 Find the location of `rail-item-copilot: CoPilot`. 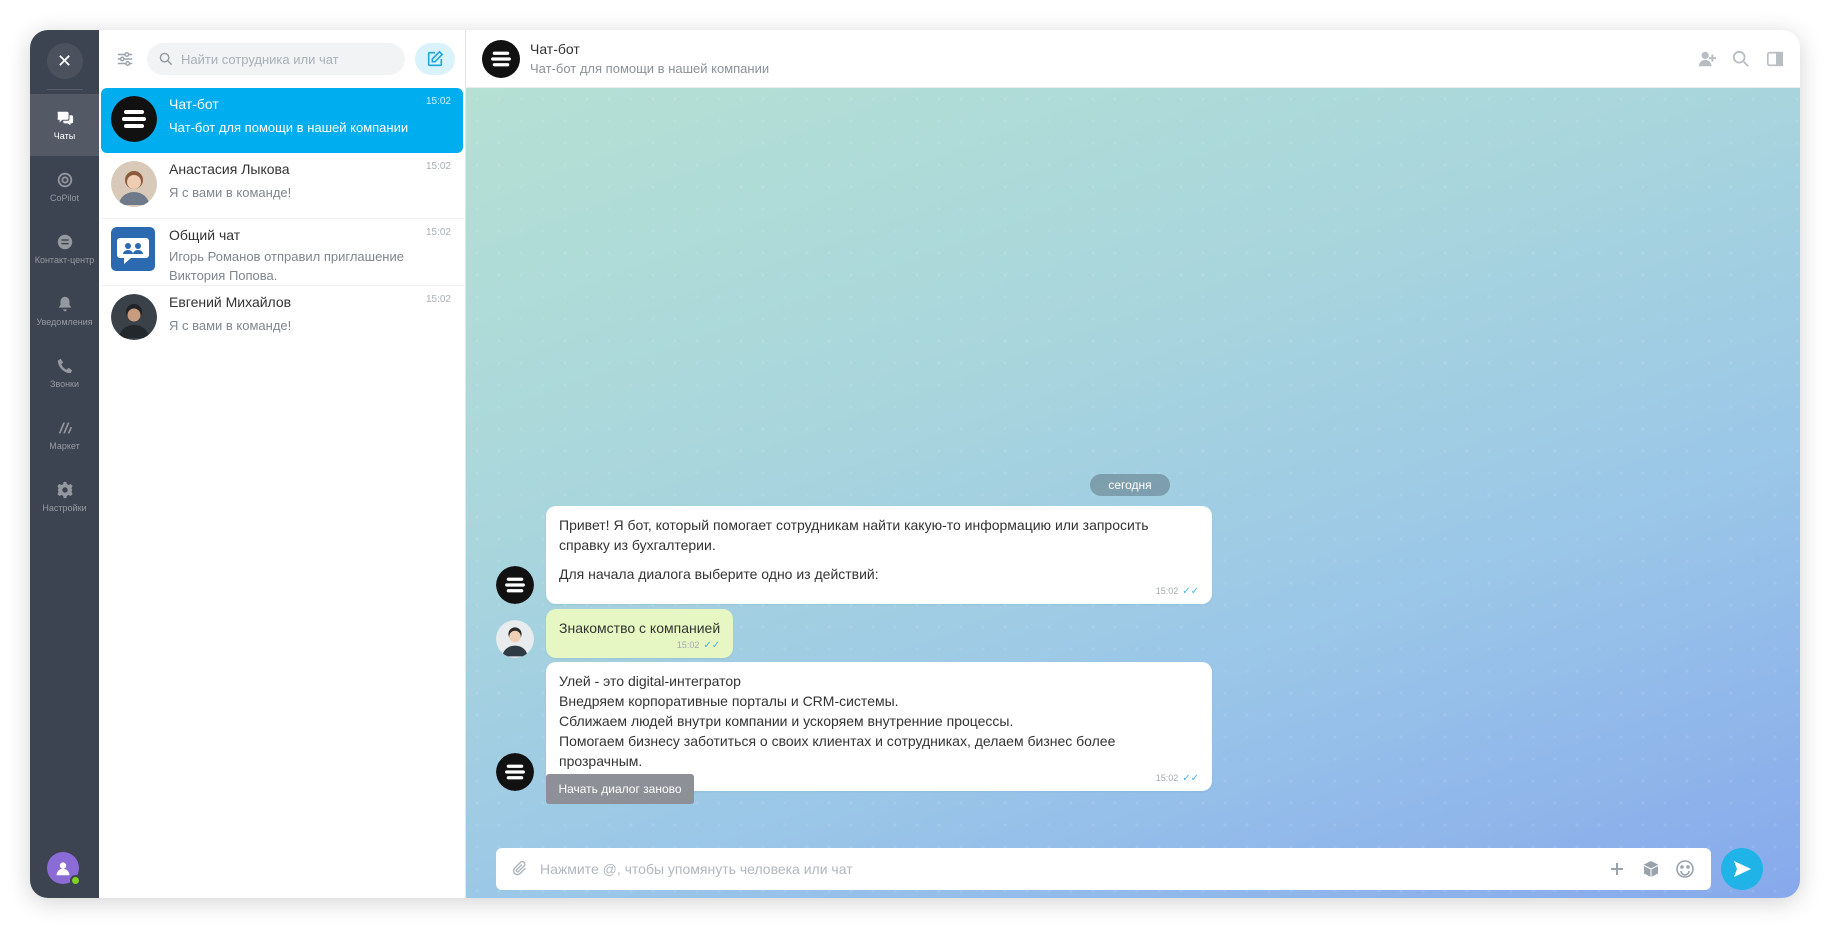

rail-item-copilot: CoPilot is located at coordinates (64, 187).